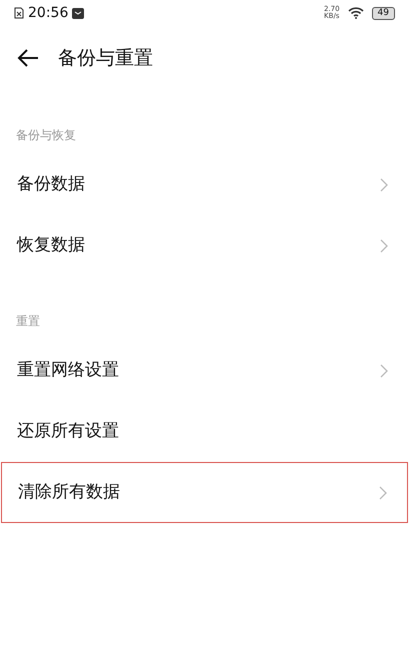  I want to click on settings-item: 恢复数据, so click(204, 245).